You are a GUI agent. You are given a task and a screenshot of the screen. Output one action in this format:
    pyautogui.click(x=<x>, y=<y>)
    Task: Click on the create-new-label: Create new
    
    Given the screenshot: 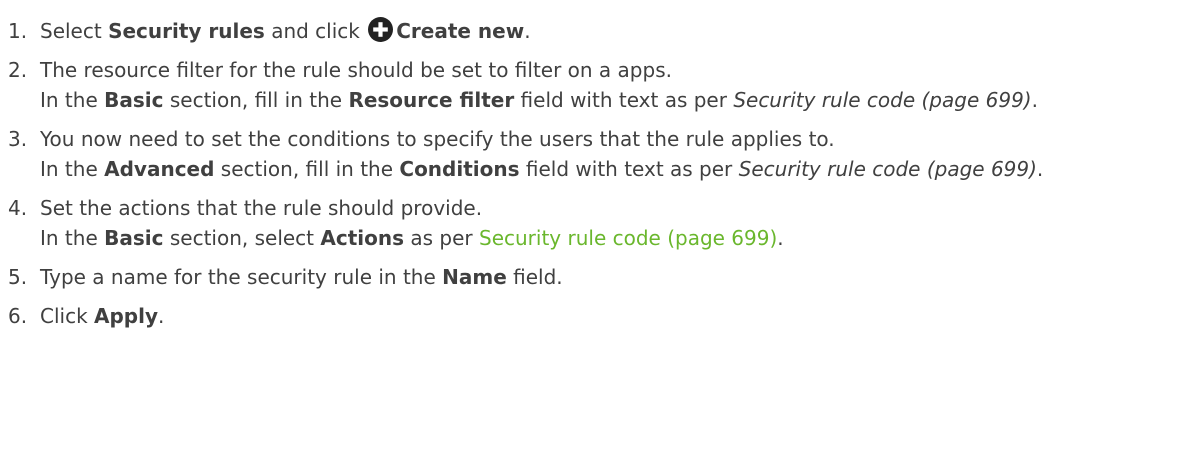 What is the action you would take?
    pyautogui.click(x=460, y=31)
    